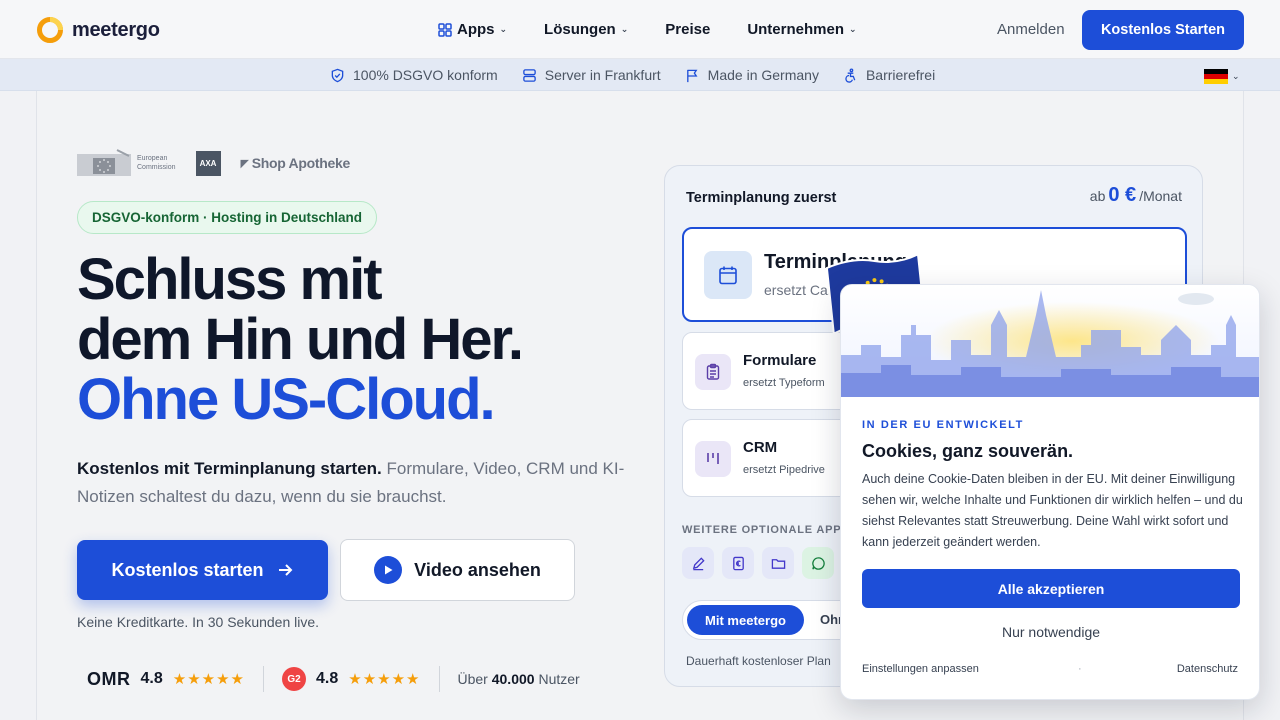 This screenshot has width=1280, height=720. Describe the element at coordinates (713, 372) in the screenshot. I see `clipboard-icon` at that location.